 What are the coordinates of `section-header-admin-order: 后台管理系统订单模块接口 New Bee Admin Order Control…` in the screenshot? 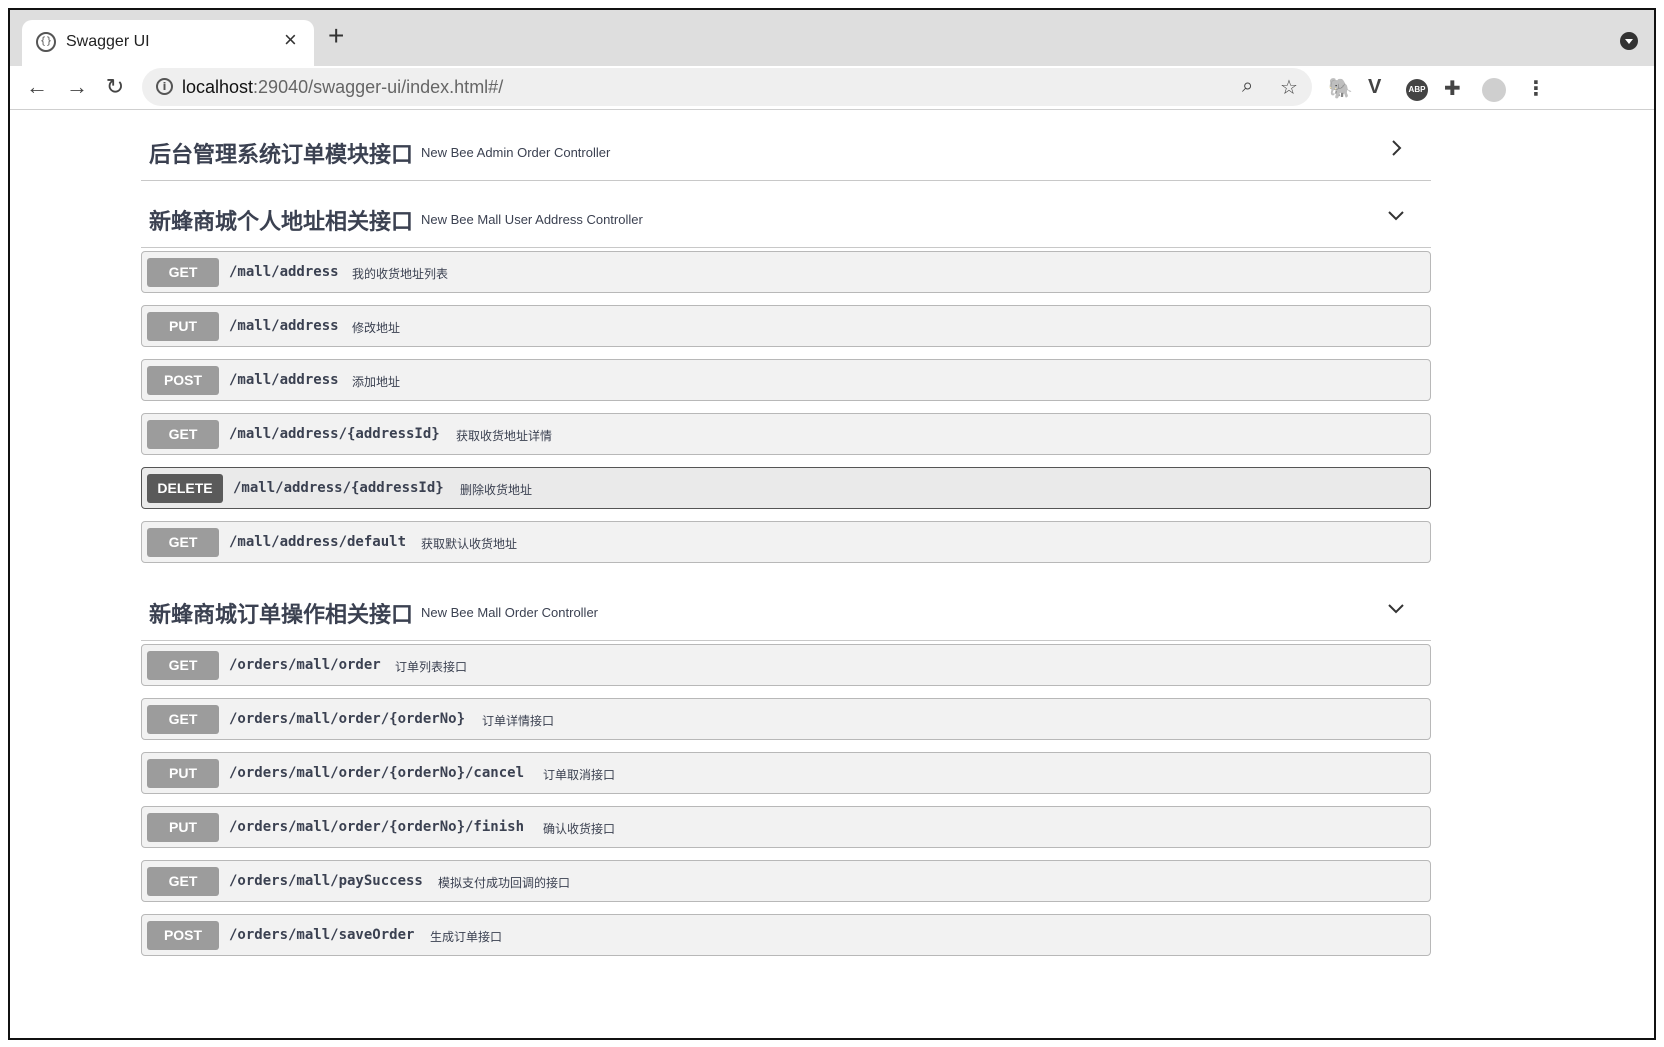 It's located at (786, 149).